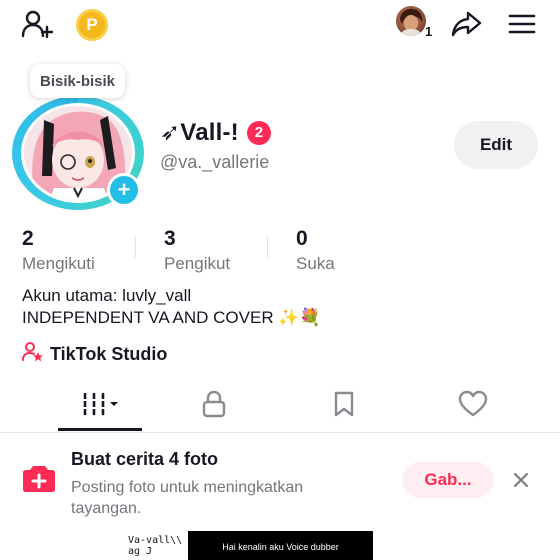 Image resolution: width=560 pixels, height=560 pixels. I want to click on add-friend-icon, so click(37, 24).